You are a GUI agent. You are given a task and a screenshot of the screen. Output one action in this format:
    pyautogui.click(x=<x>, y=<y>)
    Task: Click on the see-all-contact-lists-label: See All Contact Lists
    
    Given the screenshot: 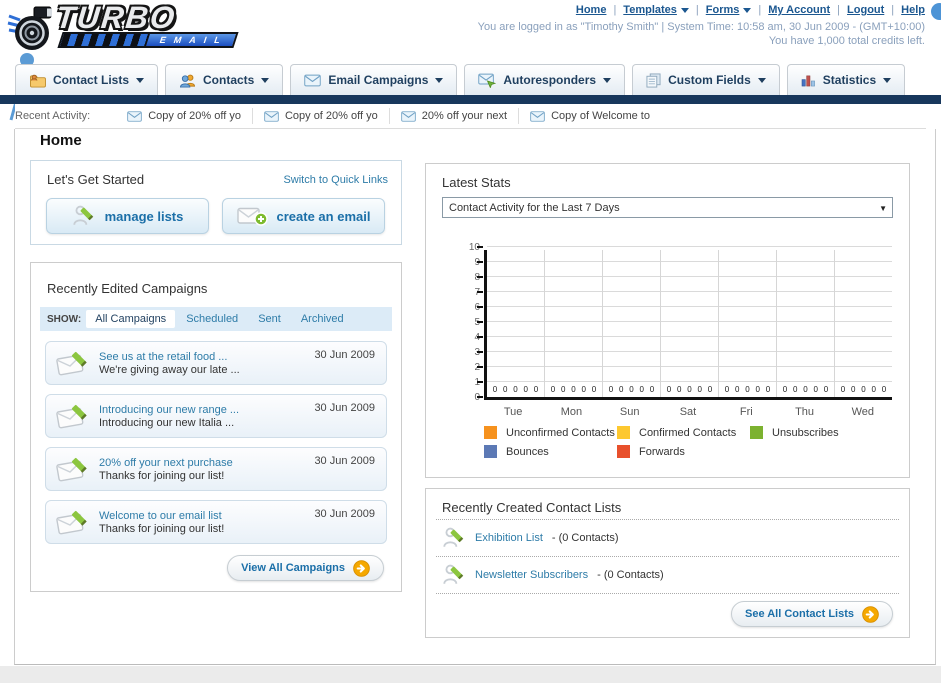 What is the action you would take?
    pyautogui.click(x=799, y=614)
    